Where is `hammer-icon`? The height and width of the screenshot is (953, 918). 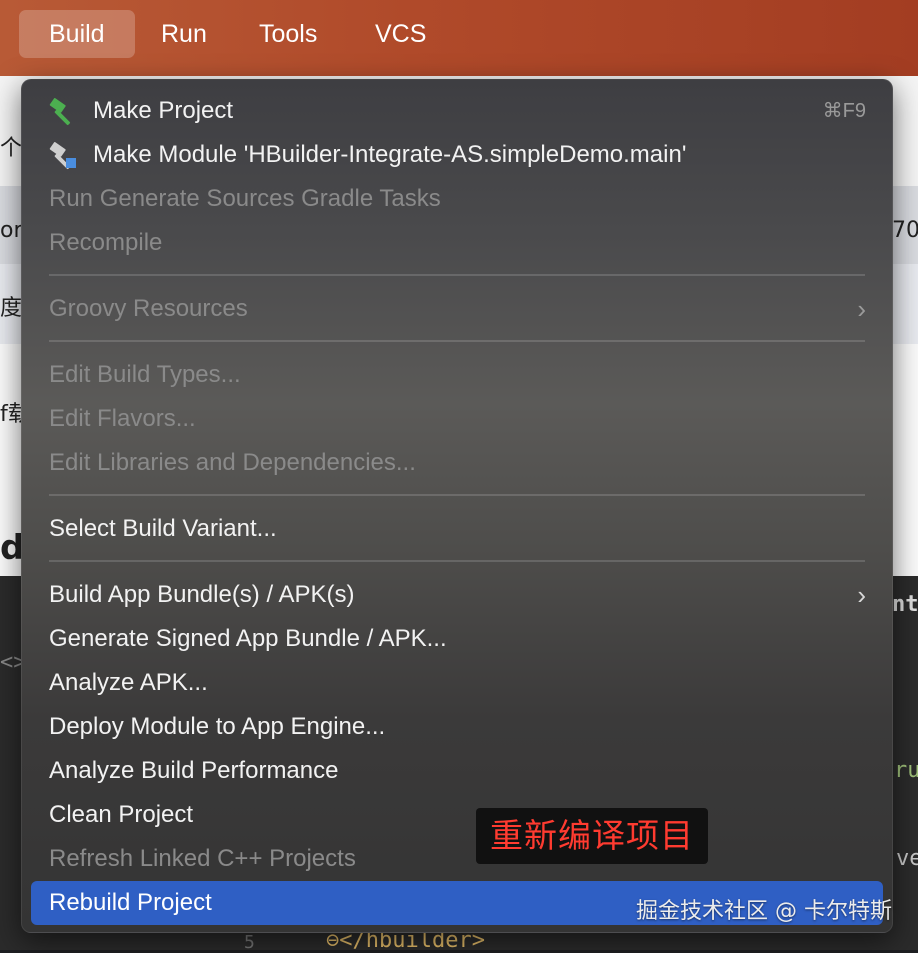
hammer-icon is located at coordinates (63, 111).